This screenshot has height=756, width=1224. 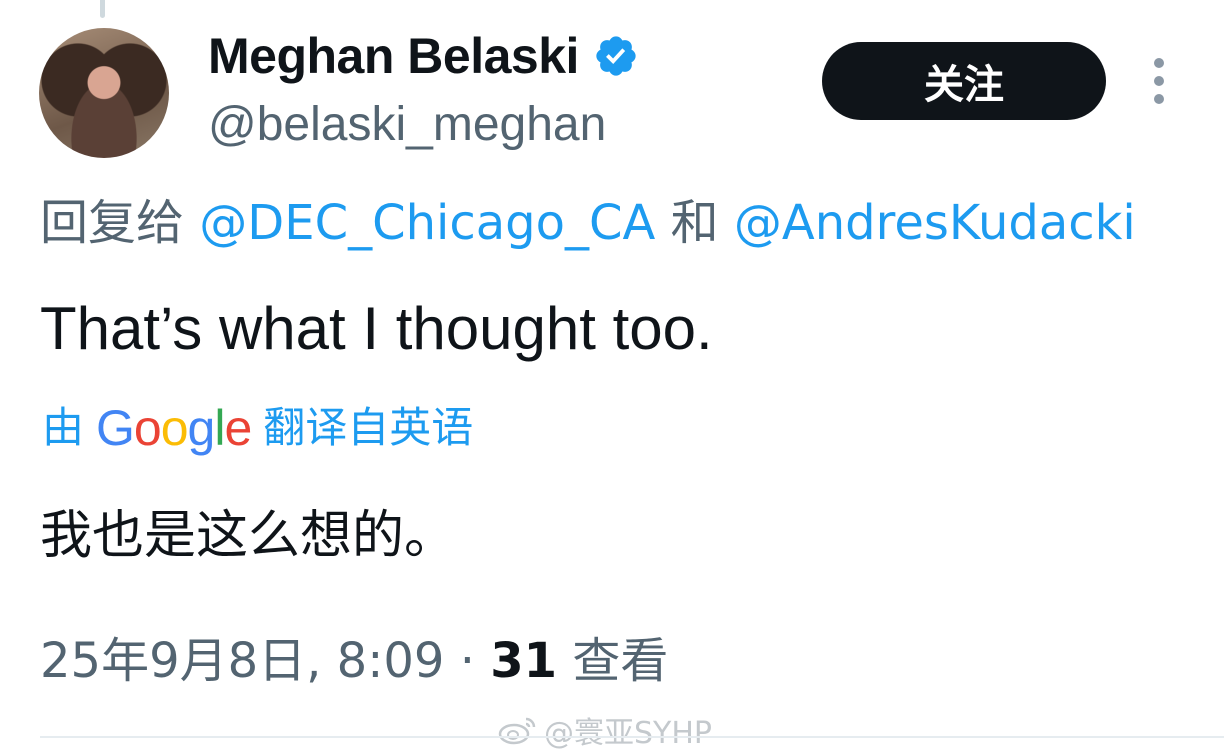 I want to click on reply-context: 回复给 @DEC_Chicago_CA 和 @AndresKudacki, so click(x=588, y=223).